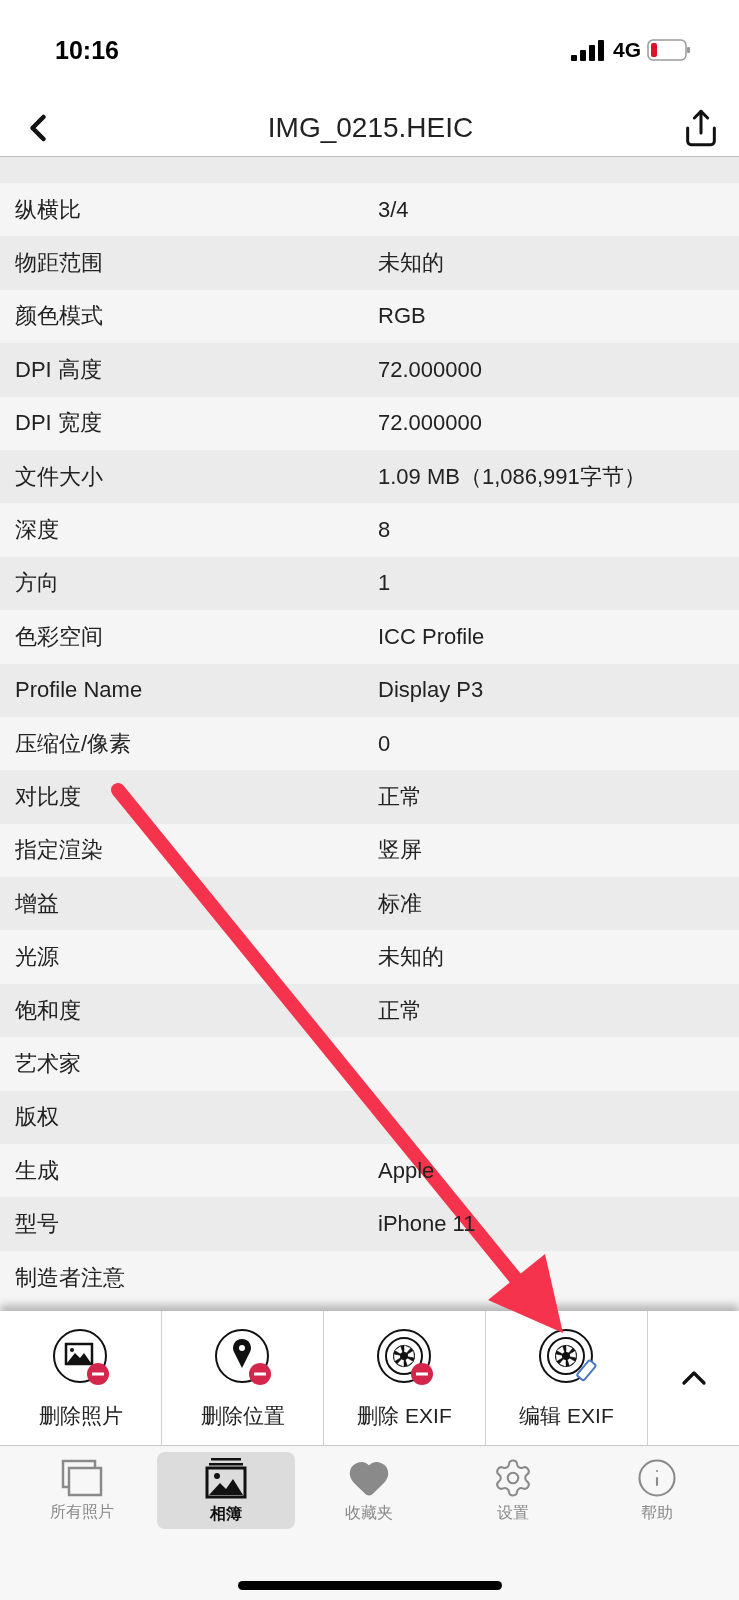 Image resolution: width=739 pixels, height=1600 pixels. Describe the element at coordinates (405, 1378) in the screenshot. I see `action-button: 删除 EXIF` at that location.